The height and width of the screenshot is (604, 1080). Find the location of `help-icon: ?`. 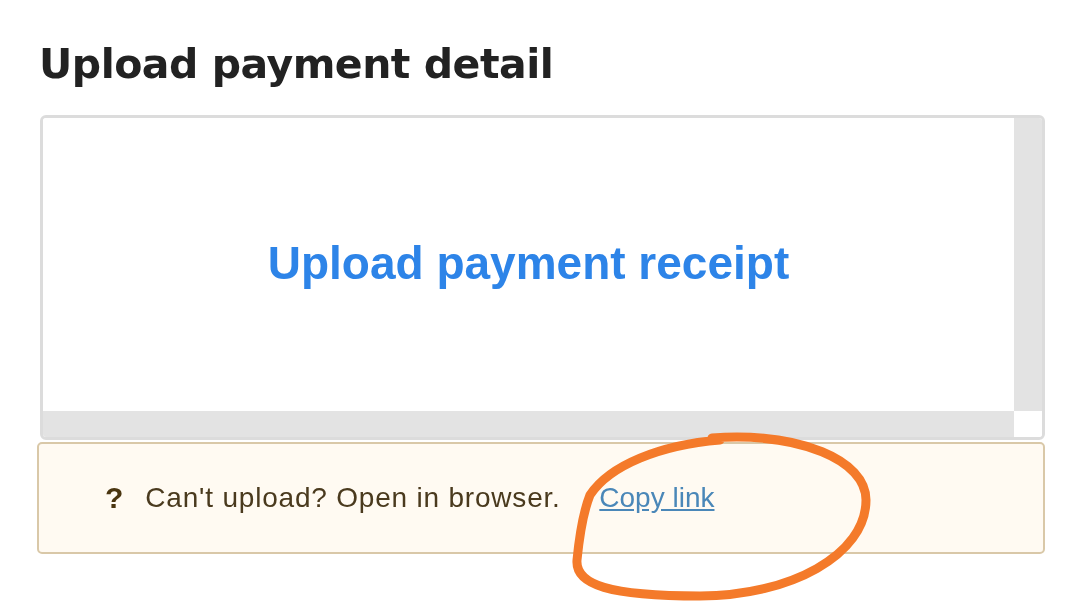

help-icon: ? is located at coordinates (114, 498).